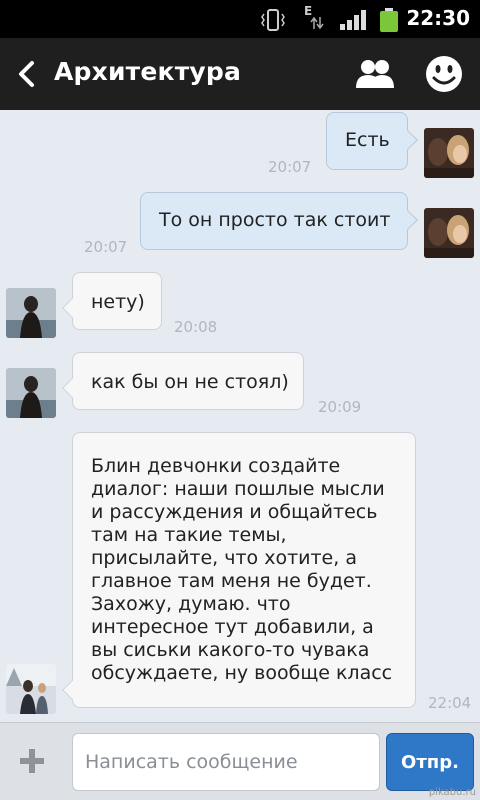 This screenshot has width=480, height=800. Describe the element at coordinates (430, 762) in the screenshot. I see `send-button: Отпр.` at that location.